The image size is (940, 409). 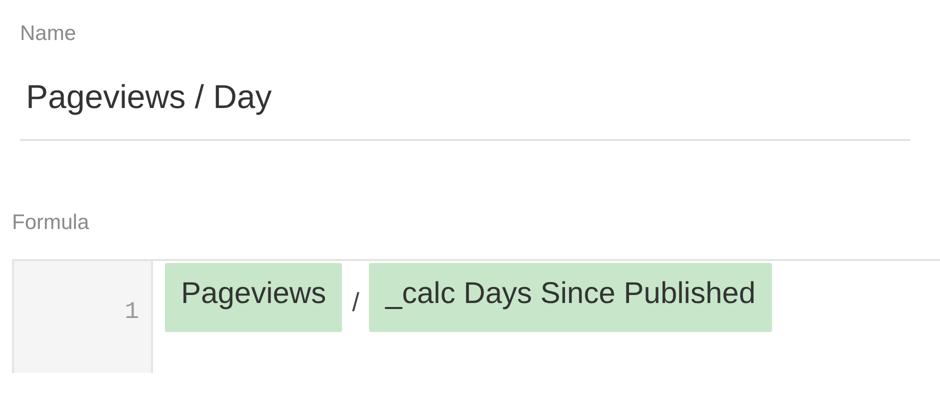 I want to click on field-label: Formula, so click(x=51, y=222).